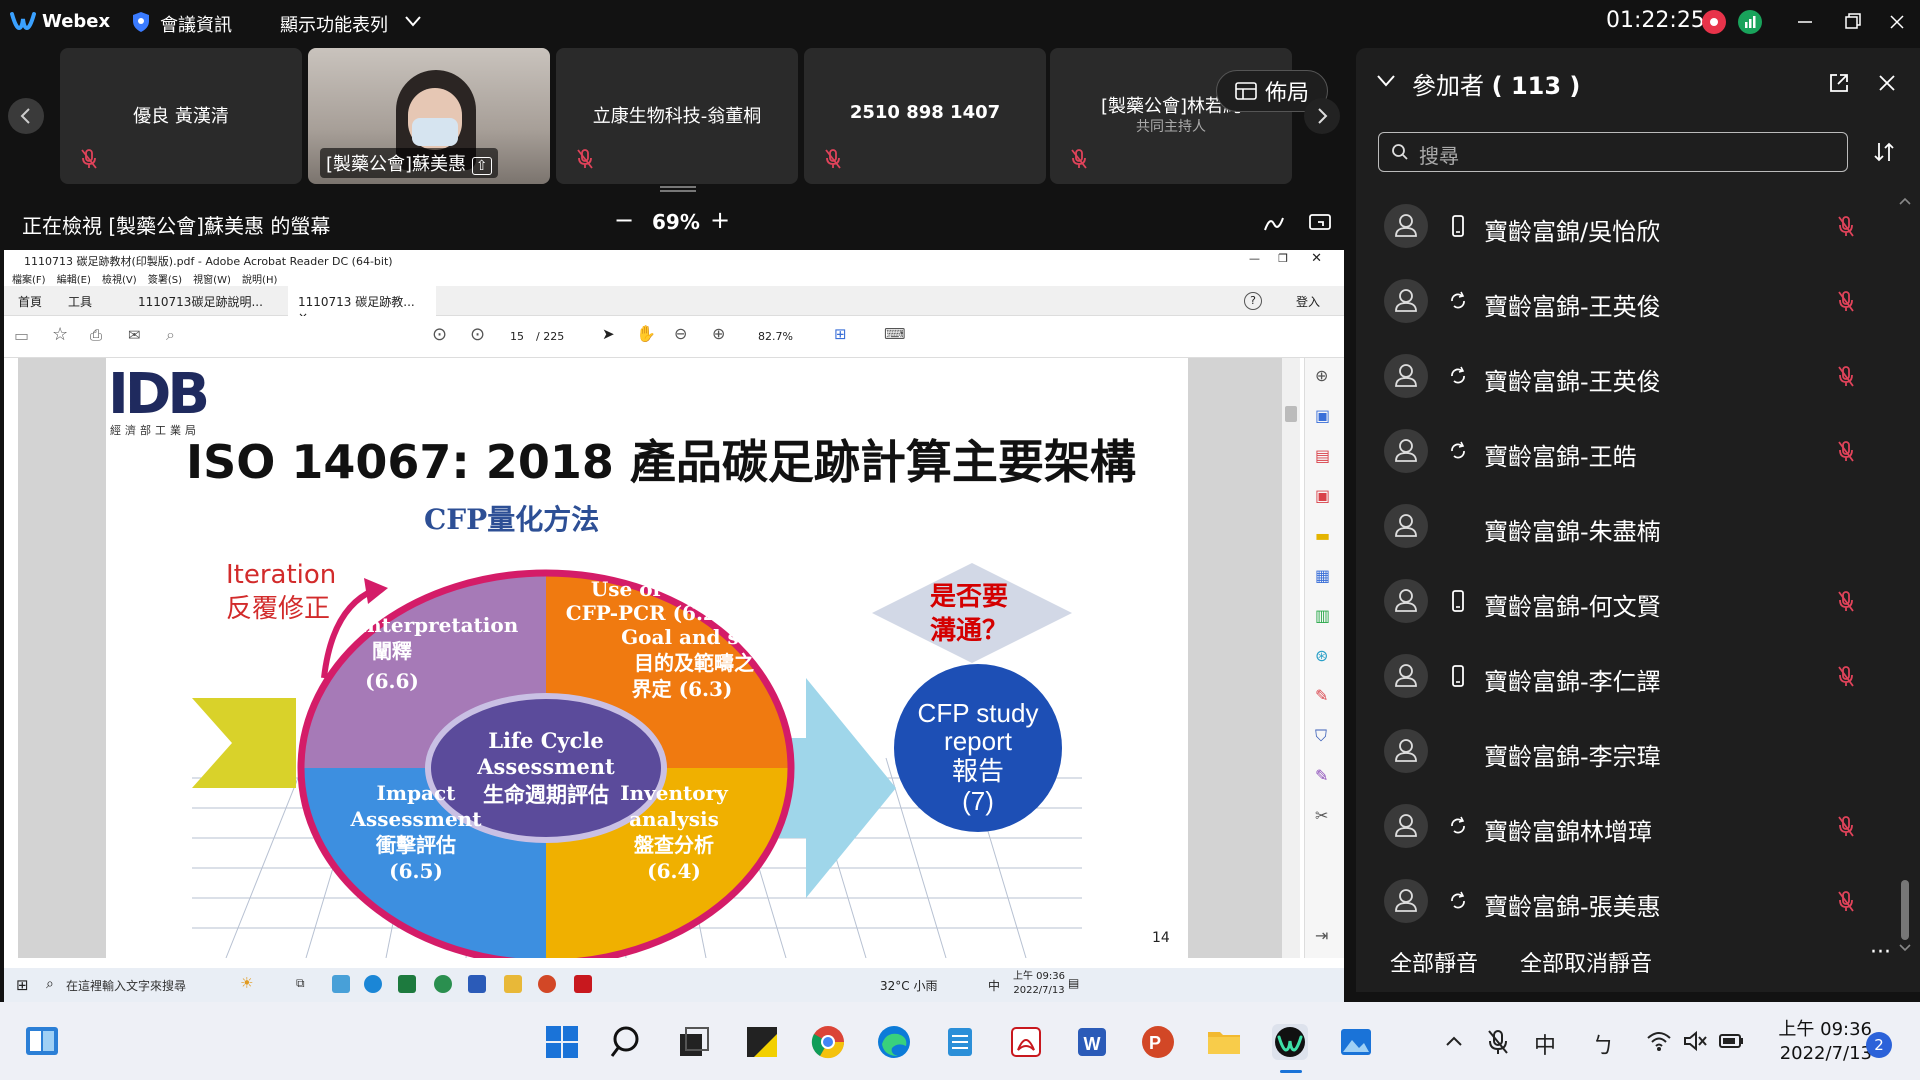 The height and width of the screenshot is (1080, 1920). What do you see at coordinates (1322, 615) in the screenshot?
I see `edit-pdf-icon: ▥` at bounding box center [1322, 615].